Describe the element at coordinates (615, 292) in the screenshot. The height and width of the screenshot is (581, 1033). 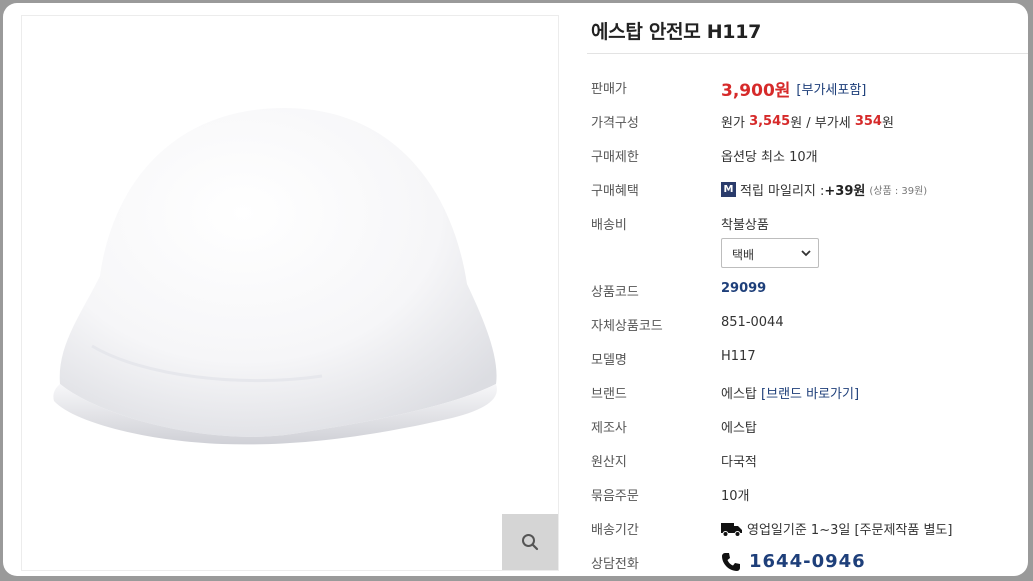
I see `product-code-label: 상품코드` at that location.